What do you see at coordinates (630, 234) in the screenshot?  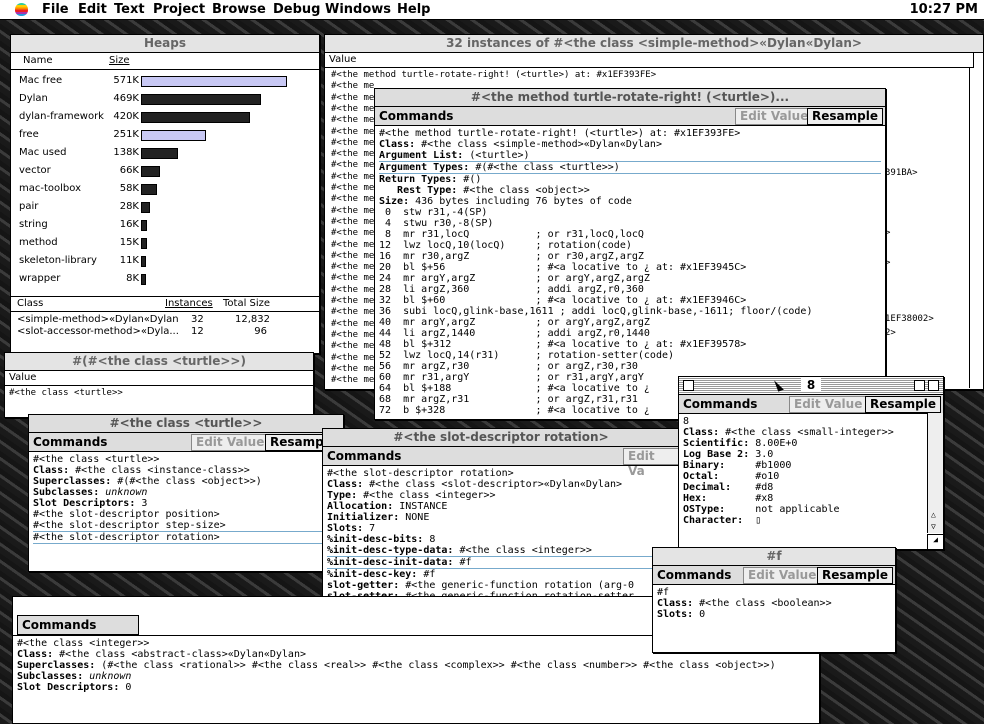 I see `inspector-line: 8 mr r31,locQ ; or r31,locQ,locQ` at bounding box center [630, 234].